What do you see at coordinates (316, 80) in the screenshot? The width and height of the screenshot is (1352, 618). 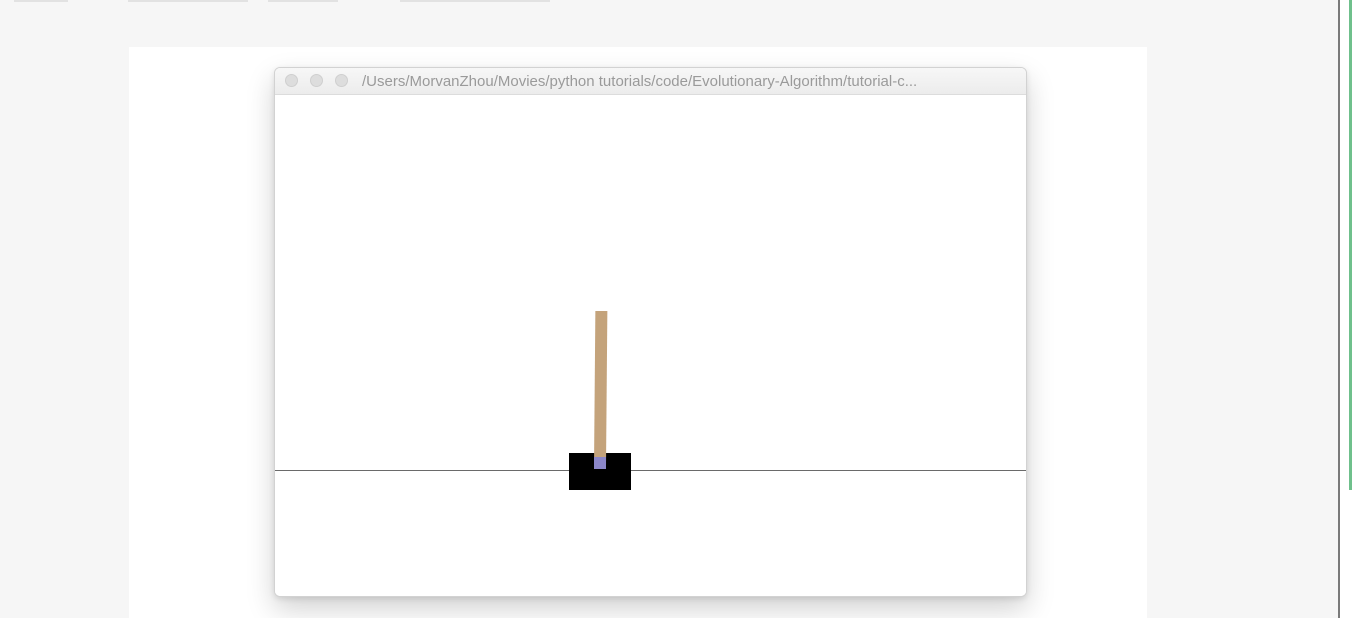 I see `minimize-button` at bounding box center [316, 80].